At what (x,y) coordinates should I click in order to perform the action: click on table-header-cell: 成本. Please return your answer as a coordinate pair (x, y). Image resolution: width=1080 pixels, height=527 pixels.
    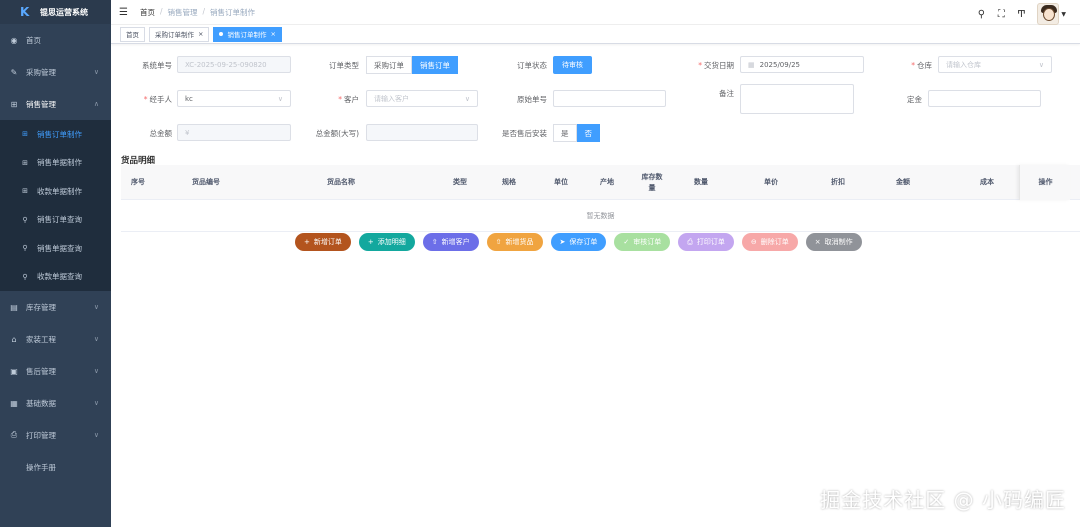
    Looking at the image, I should click on (987, 182).